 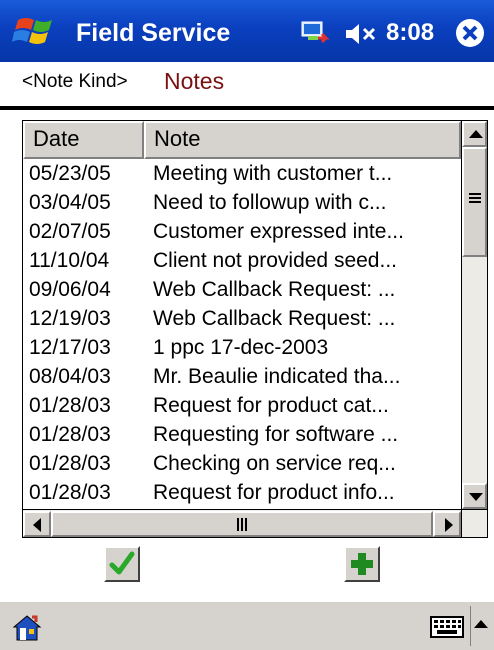 I want to click on add-note-button, so click(x=362, y=564).